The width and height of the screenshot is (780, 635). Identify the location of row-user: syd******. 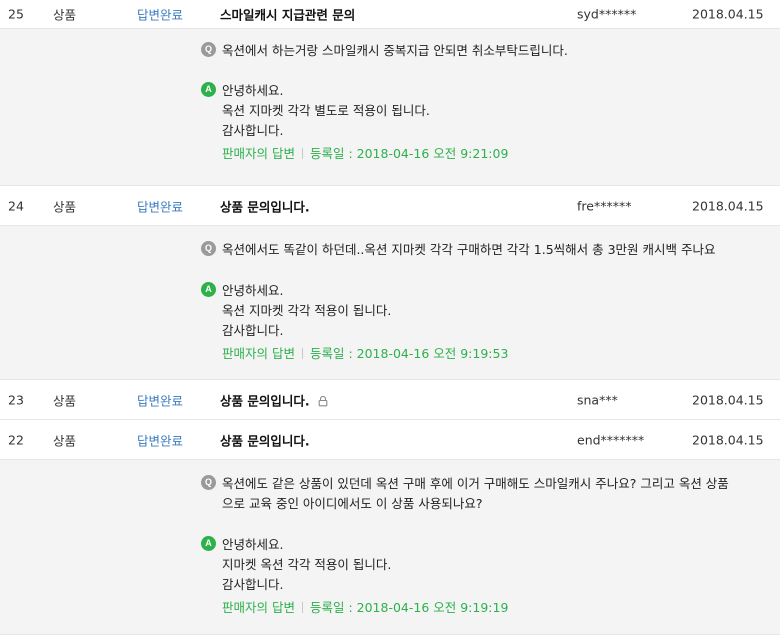
(607, 14).